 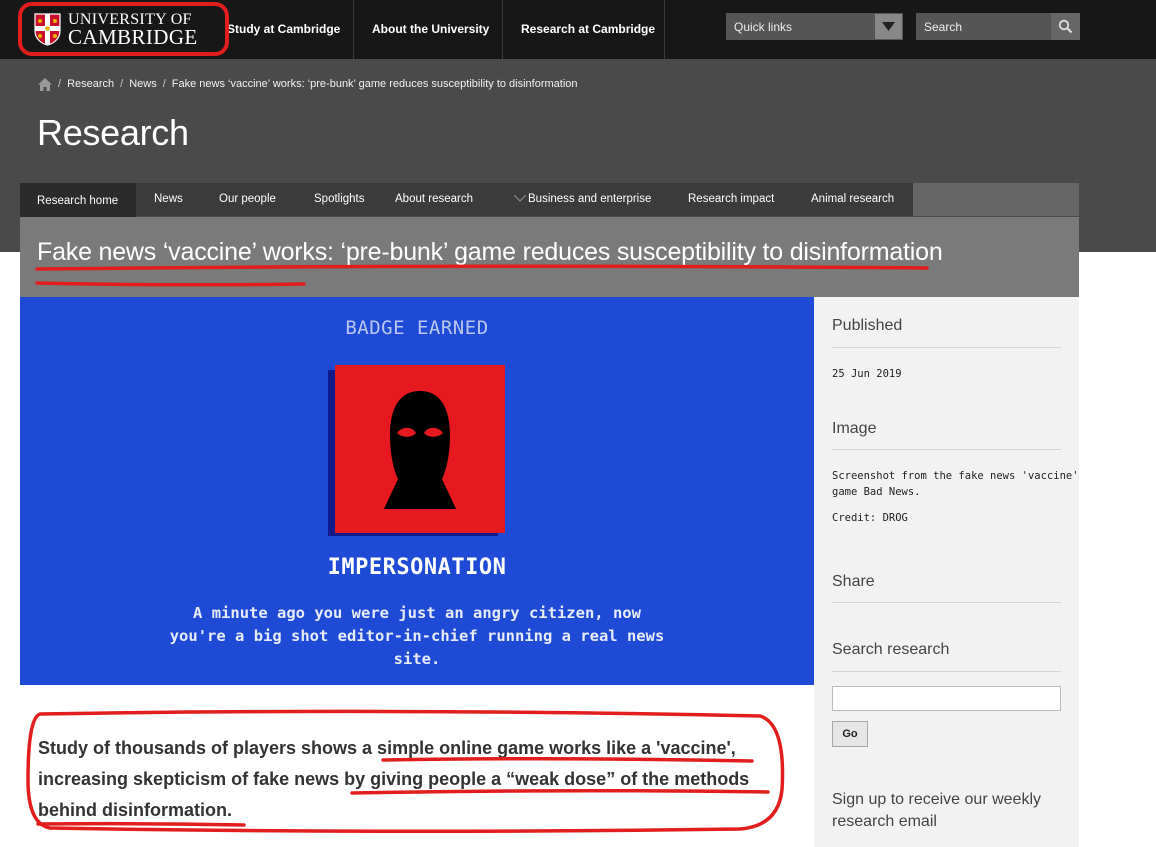 I want to click on balaclava-icon, so click(x=420, y=450).